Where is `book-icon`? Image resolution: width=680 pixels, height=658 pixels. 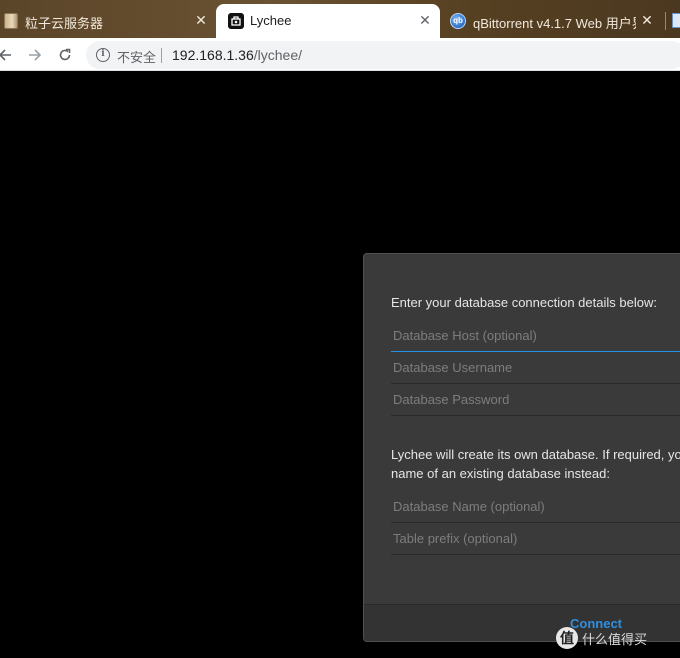
book-icon is located at coordinates (11, 21).